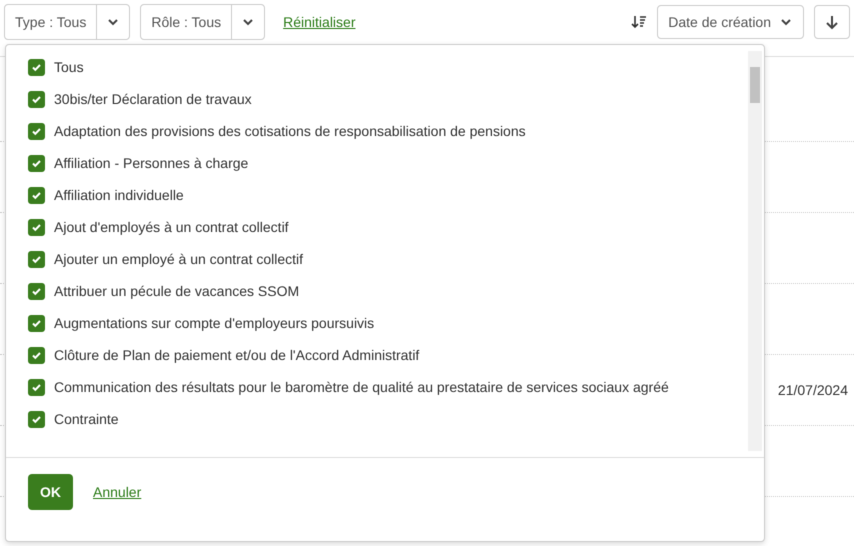 This screenshot has width=854, height=546. What do you see at coordinates (813, 390) in the screenshot?
I see `date-text: 21/07/2024` at bounding box center [813, 390].